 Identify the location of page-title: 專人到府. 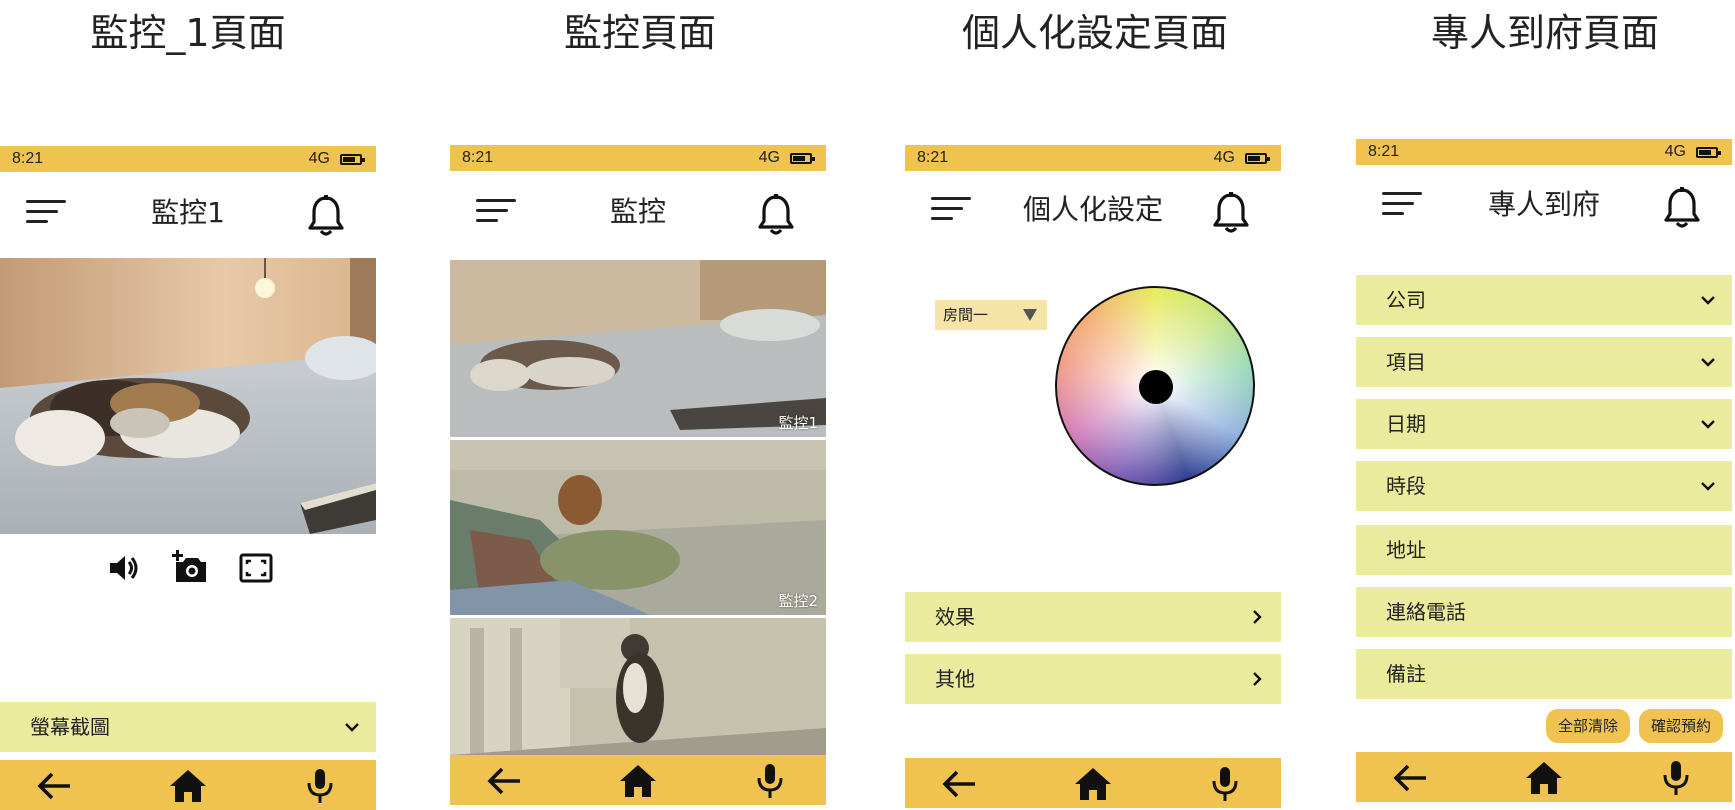
(1543, 204).